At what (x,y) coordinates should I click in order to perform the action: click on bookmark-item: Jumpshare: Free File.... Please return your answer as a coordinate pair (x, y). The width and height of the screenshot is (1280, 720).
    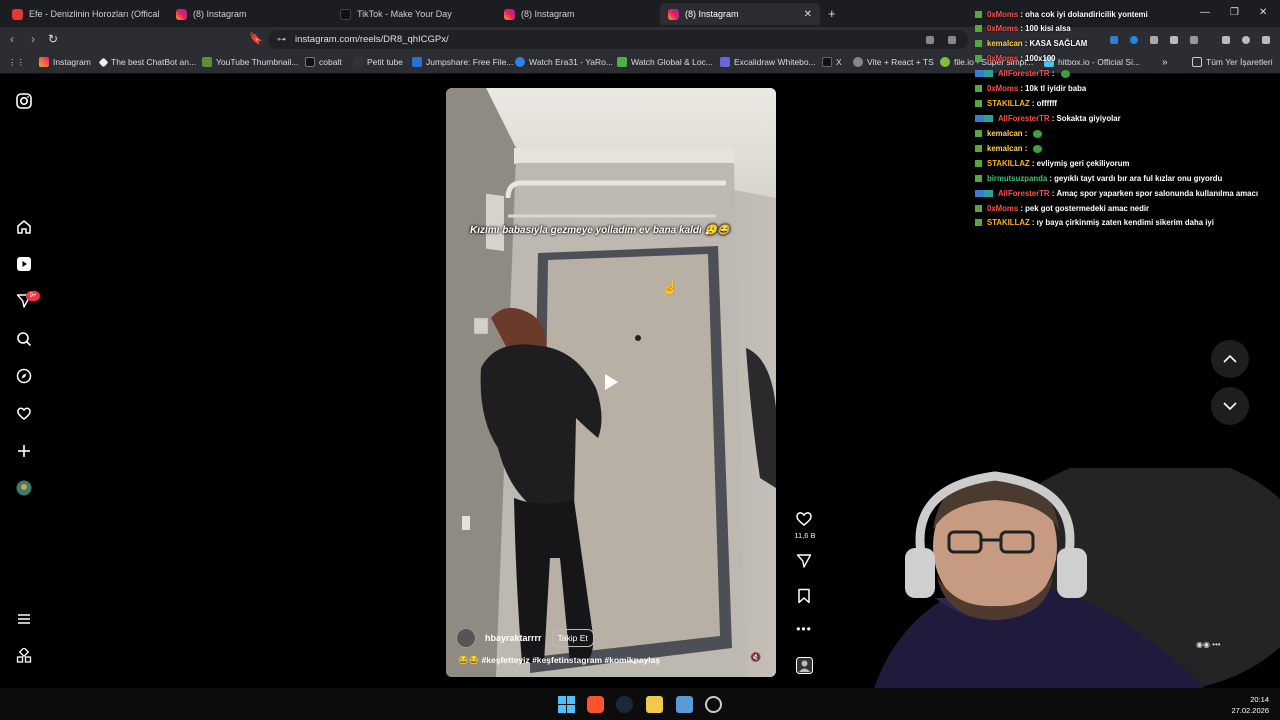
    Looking at the image, I should click on (462, 62).